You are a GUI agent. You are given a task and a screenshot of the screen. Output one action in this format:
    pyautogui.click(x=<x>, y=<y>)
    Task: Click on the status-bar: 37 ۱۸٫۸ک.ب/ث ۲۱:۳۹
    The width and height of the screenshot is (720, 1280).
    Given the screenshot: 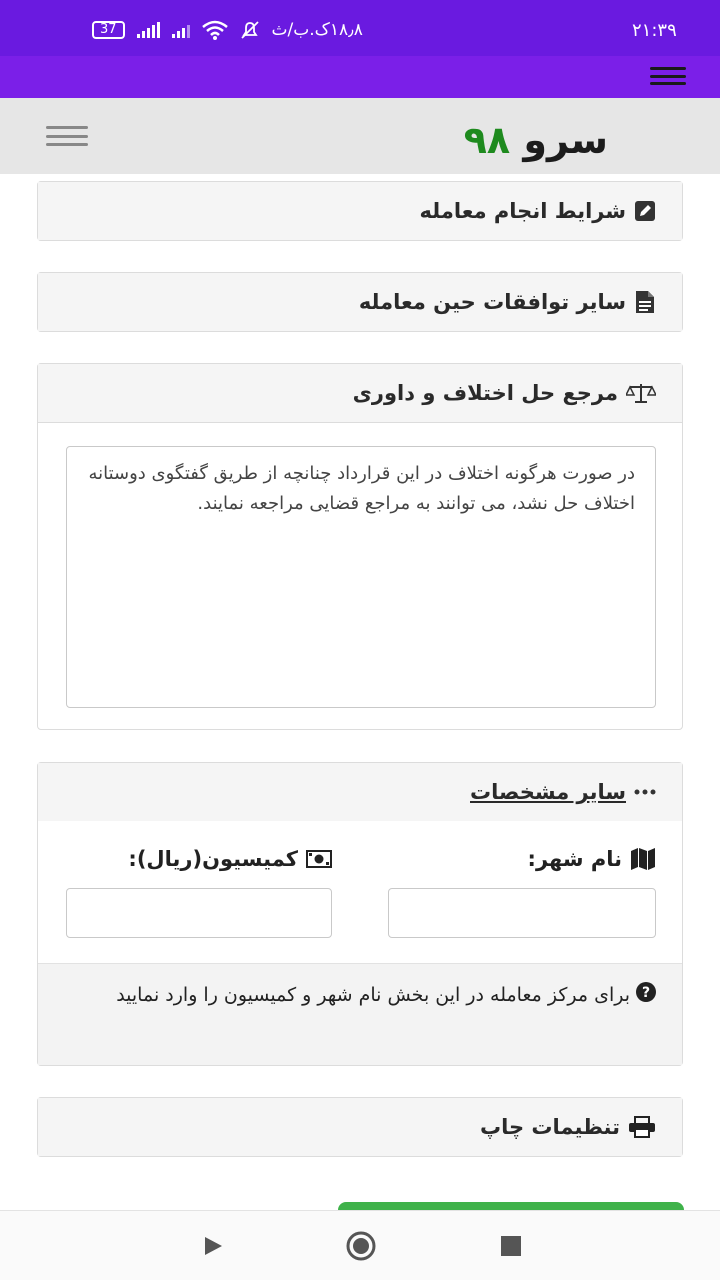 What is the action you would take?
    pyautogui.click(x=360, y=28)
    